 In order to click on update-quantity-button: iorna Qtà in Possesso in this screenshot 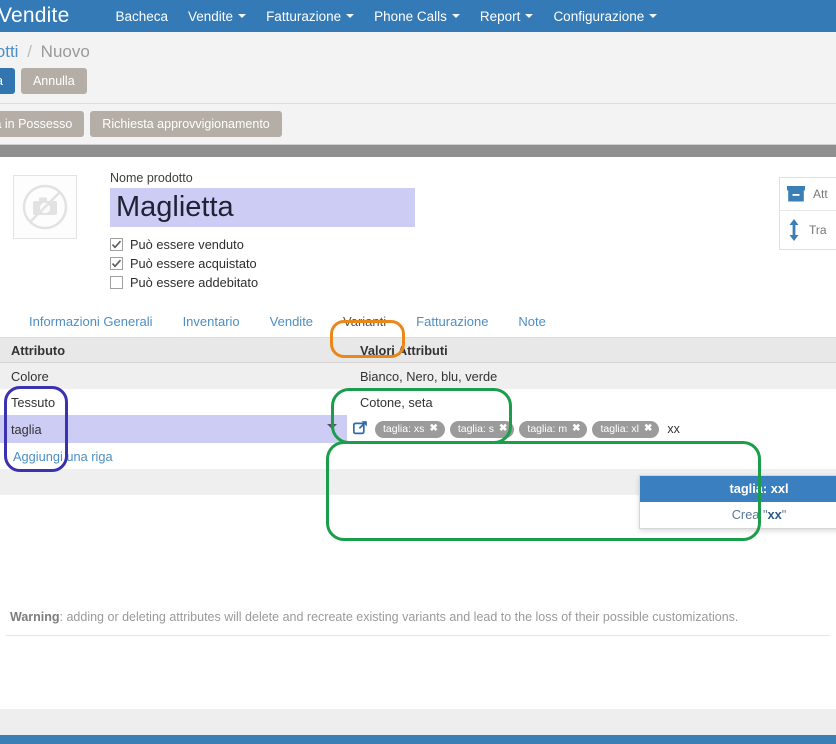, I will do `click(42, 124)`.